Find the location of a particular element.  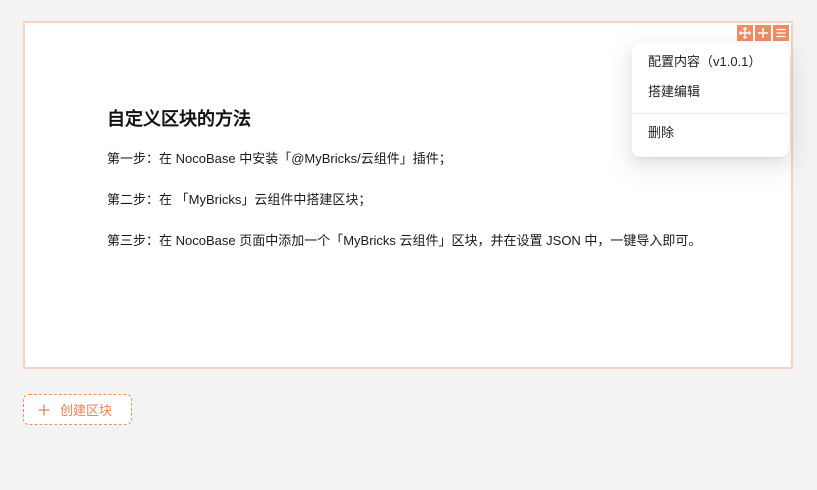

add-icon is located at coordinates (763, 33).